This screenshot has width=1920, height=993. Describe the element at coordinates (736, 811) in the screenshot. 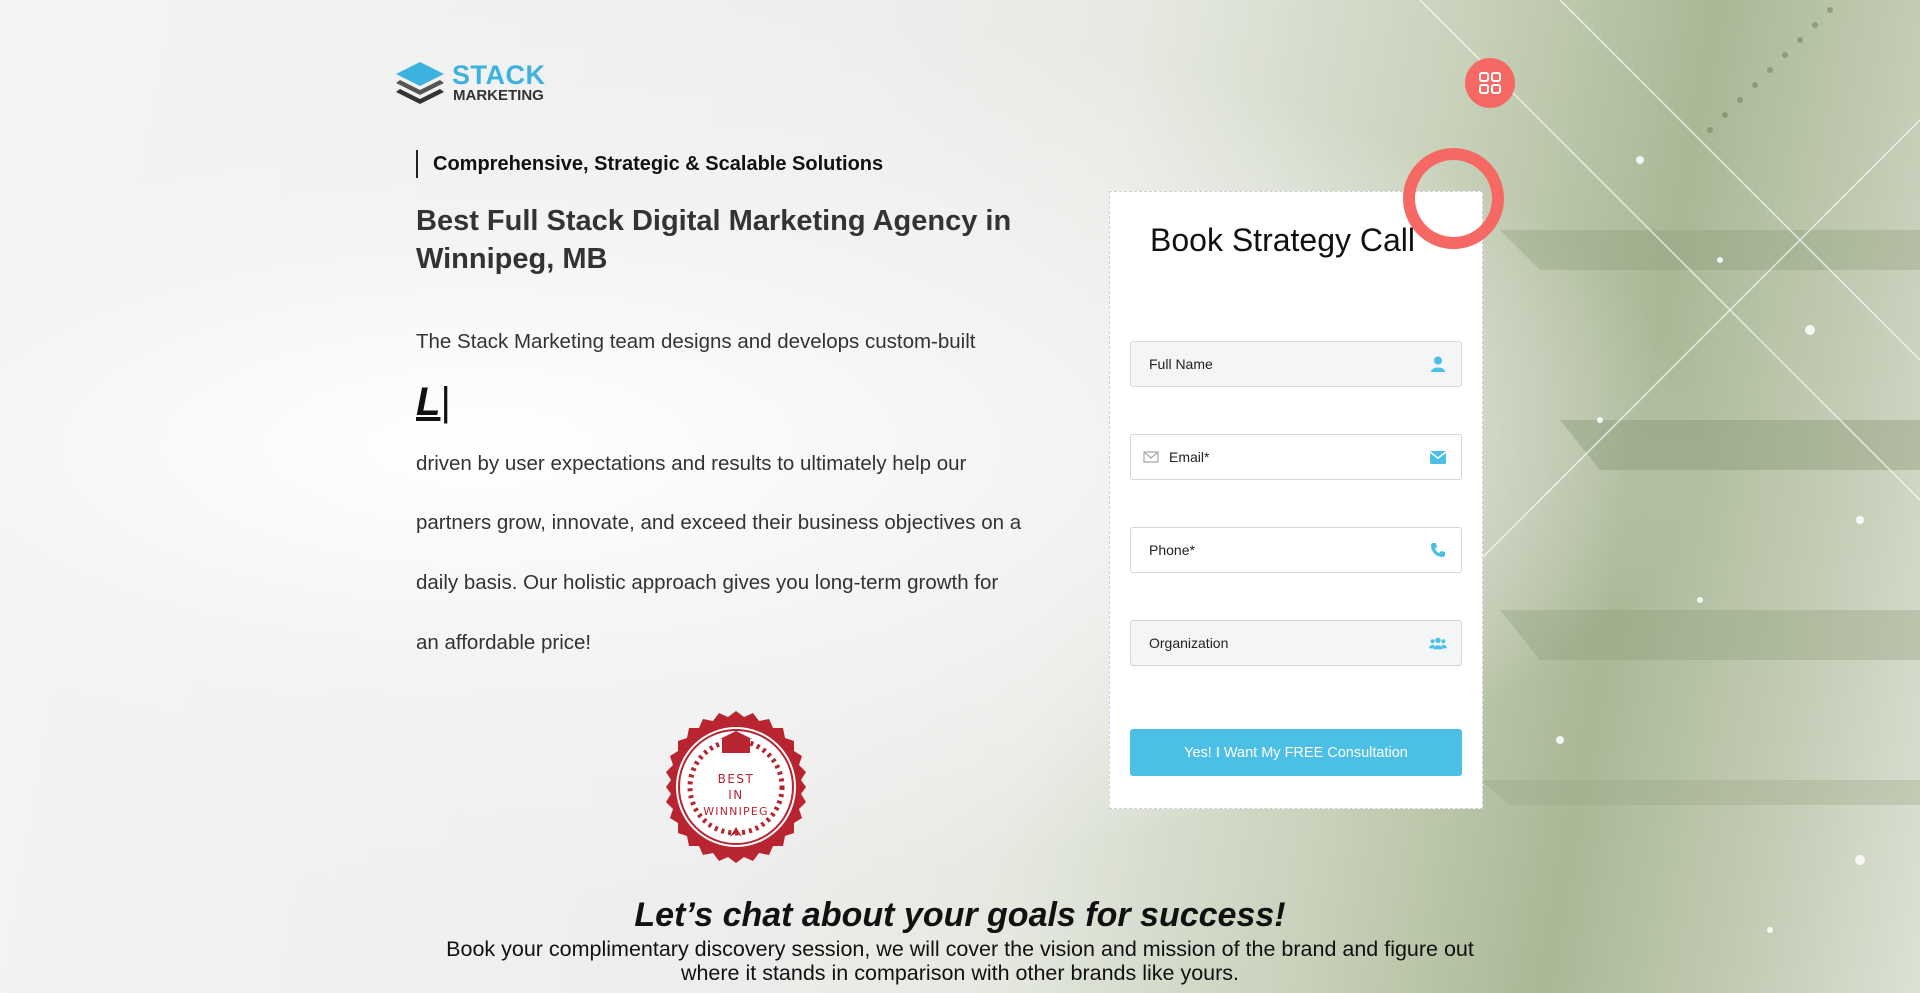

I see `badge-line-3: WINNIPEG` at that location.